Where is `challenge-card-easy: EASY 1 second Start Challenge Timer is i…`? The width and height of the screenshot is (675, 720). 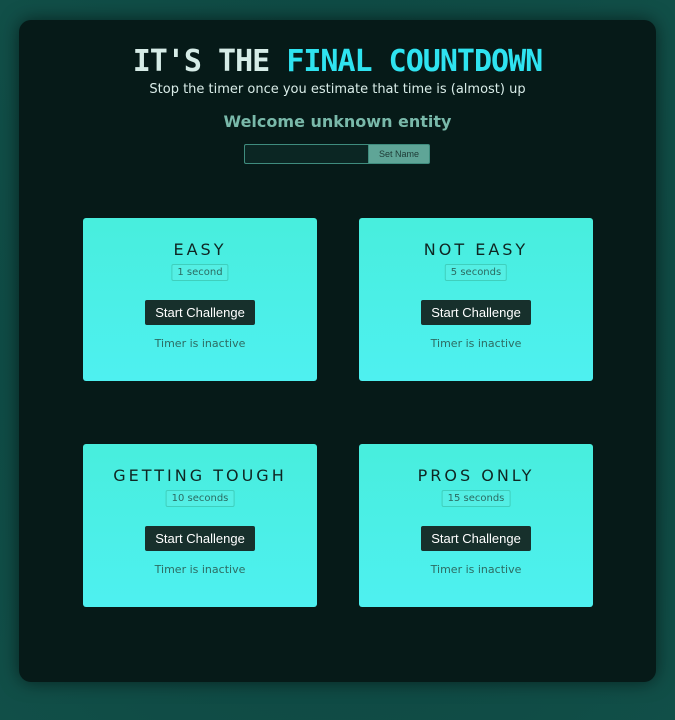
challenge-card-easy: EASY 1 second Start Challenge Timer is i… is located at coordinates (200, 299).